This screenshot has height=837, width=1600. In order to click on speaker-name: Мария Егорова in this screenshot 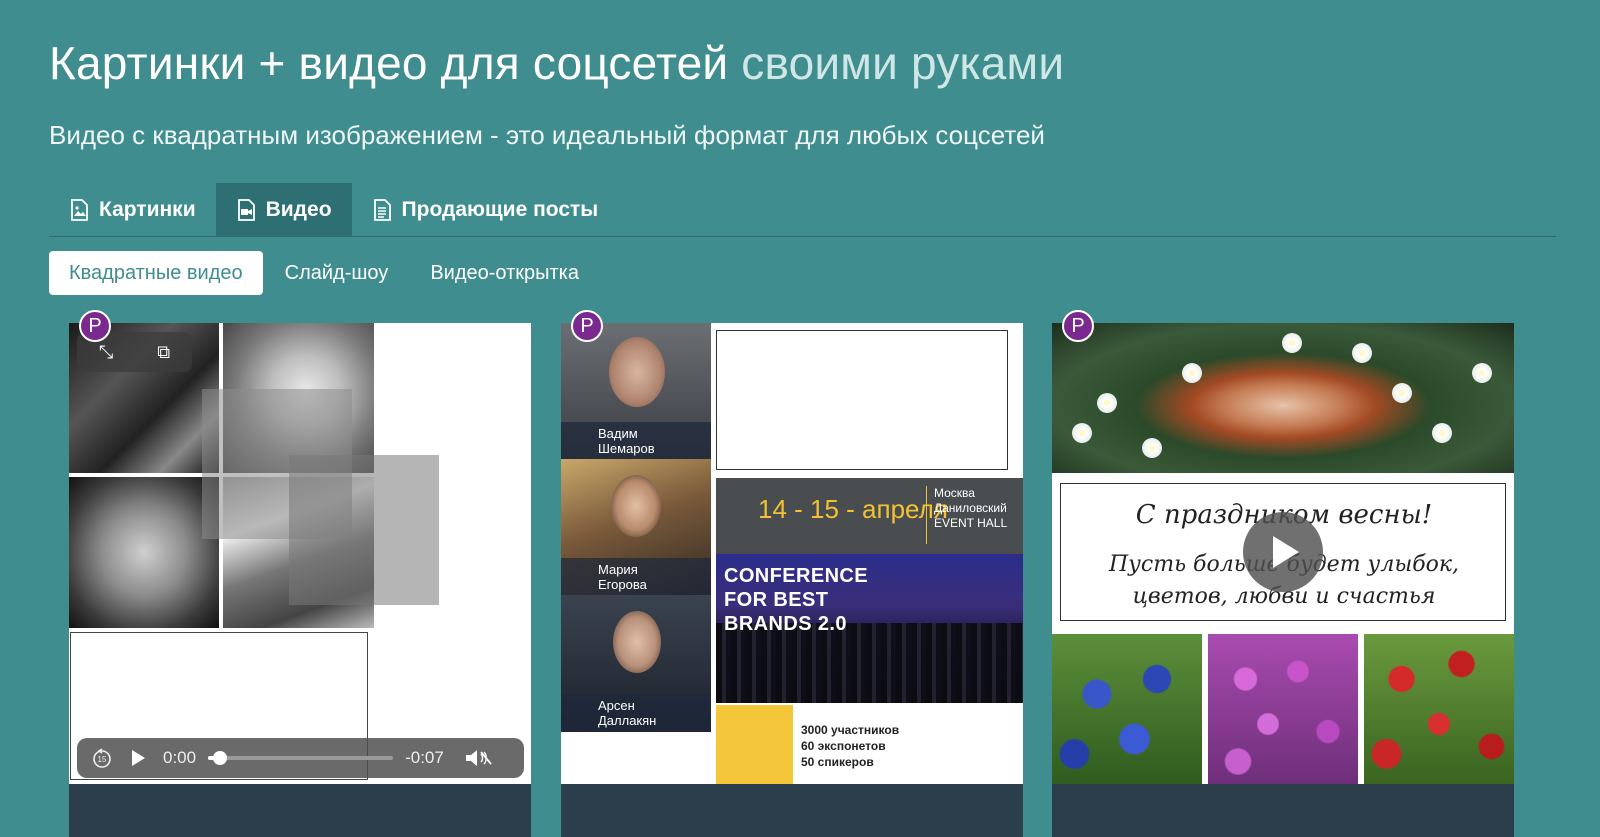, I will do `click(636, 577)`.